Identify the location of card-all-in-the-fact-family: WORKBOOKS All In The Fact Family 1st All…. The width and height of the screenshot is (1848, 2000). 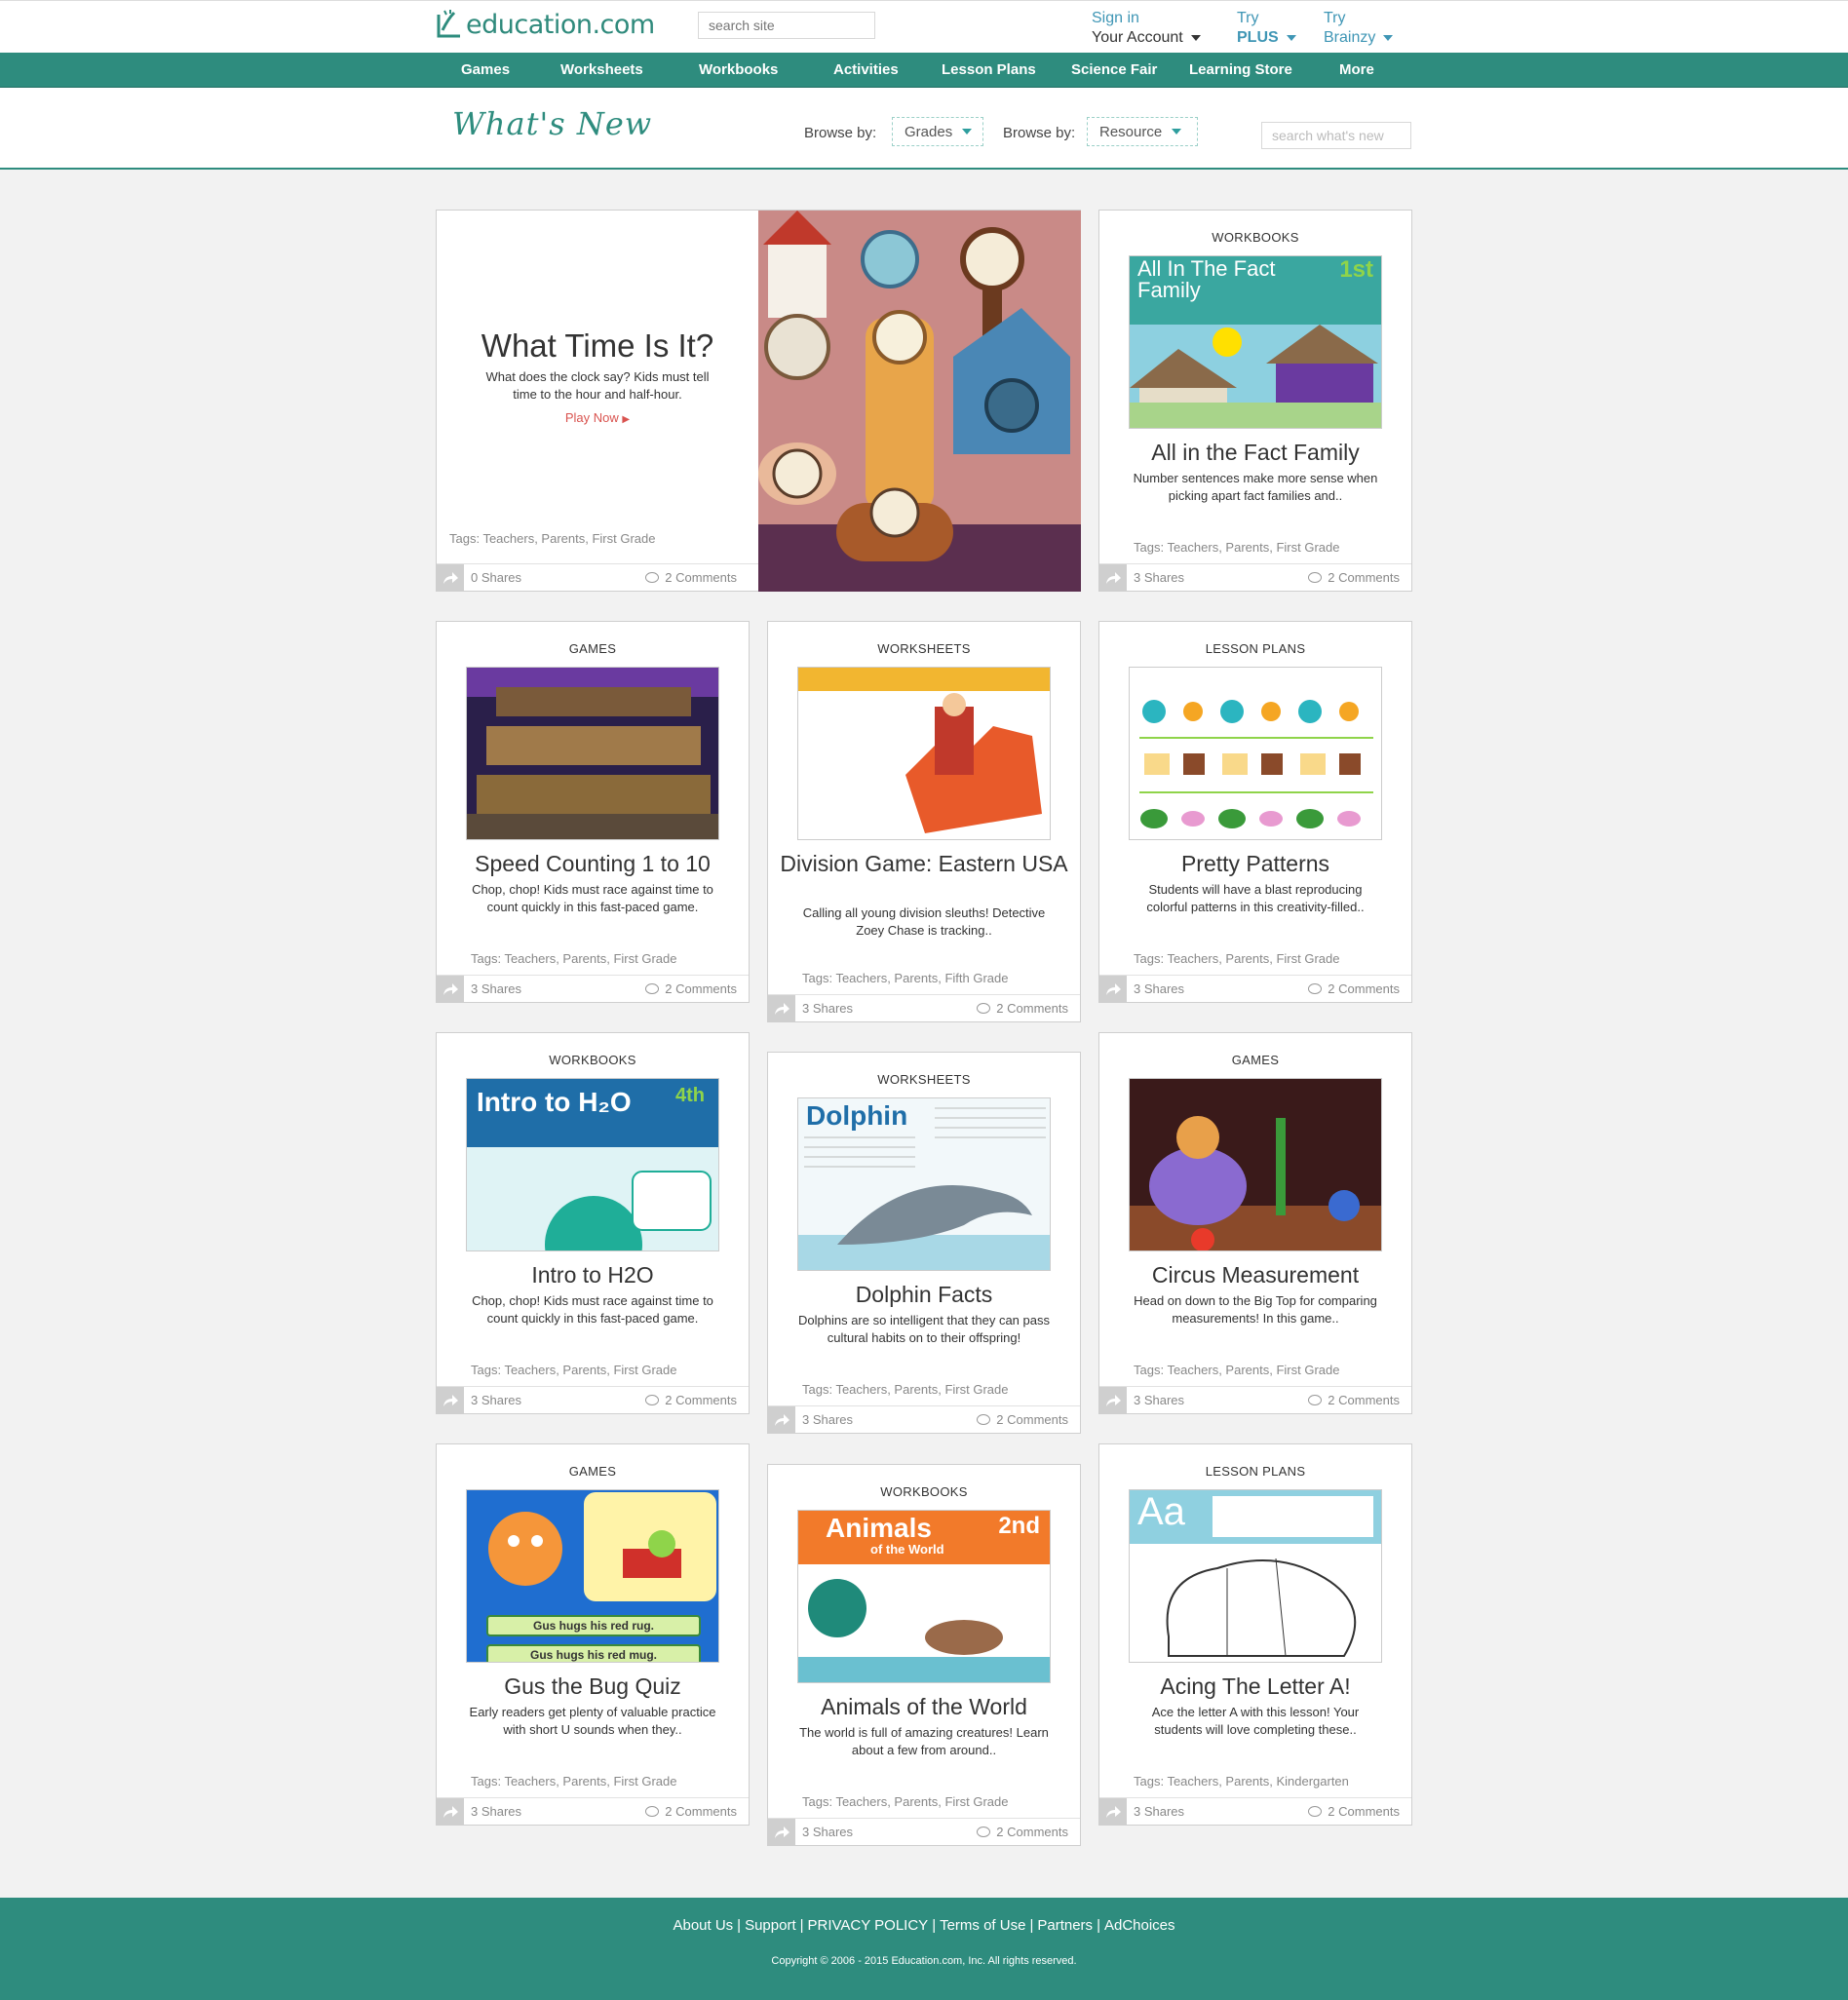
(1255, 401).